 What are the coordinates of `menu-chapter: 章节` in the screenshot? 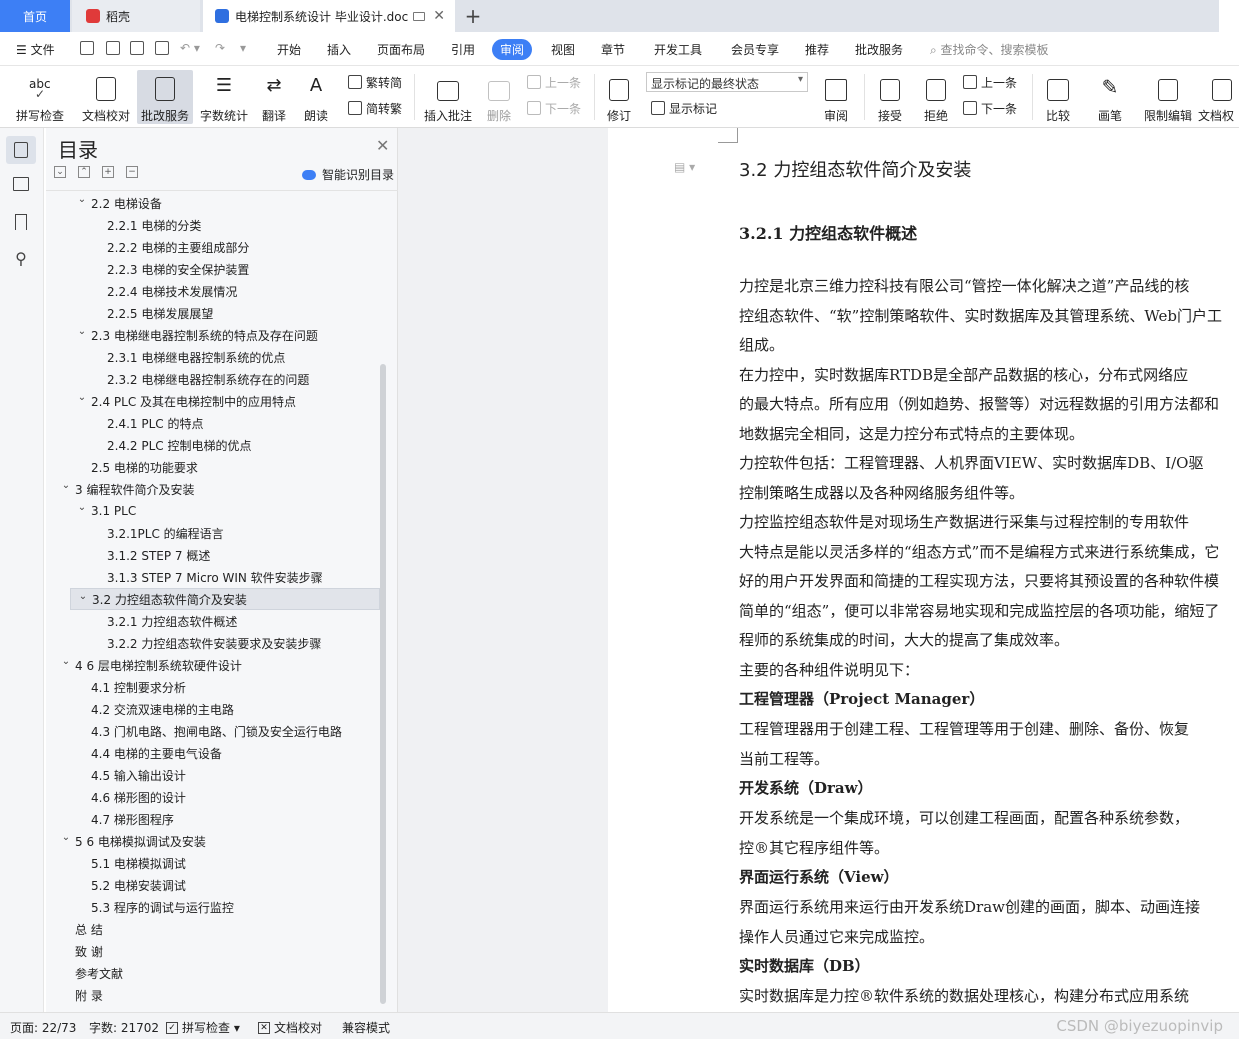 It's located at (613, 49).